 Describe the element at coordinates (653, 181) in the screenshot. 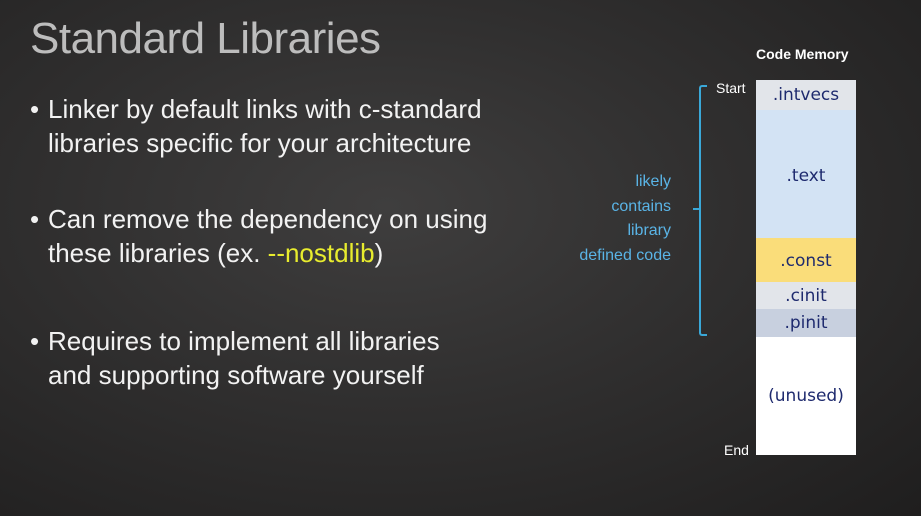

I see `bracket-note-line: likely` at that location.